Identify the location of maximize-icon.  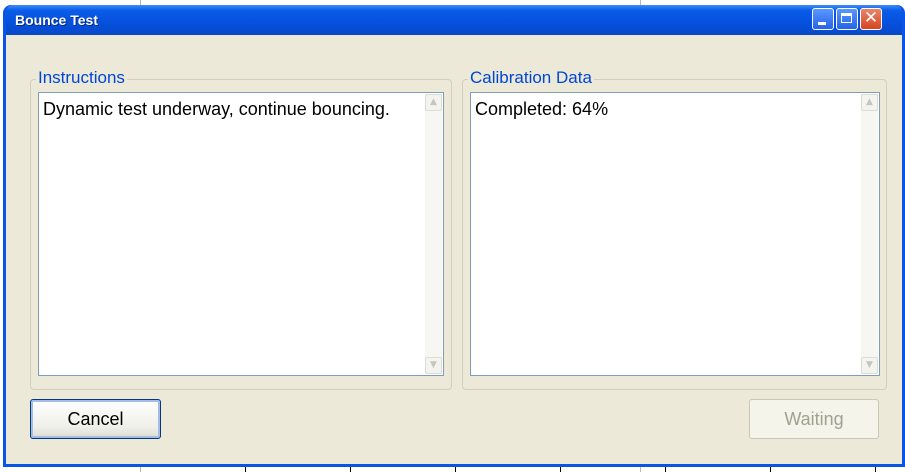
(846, 18).